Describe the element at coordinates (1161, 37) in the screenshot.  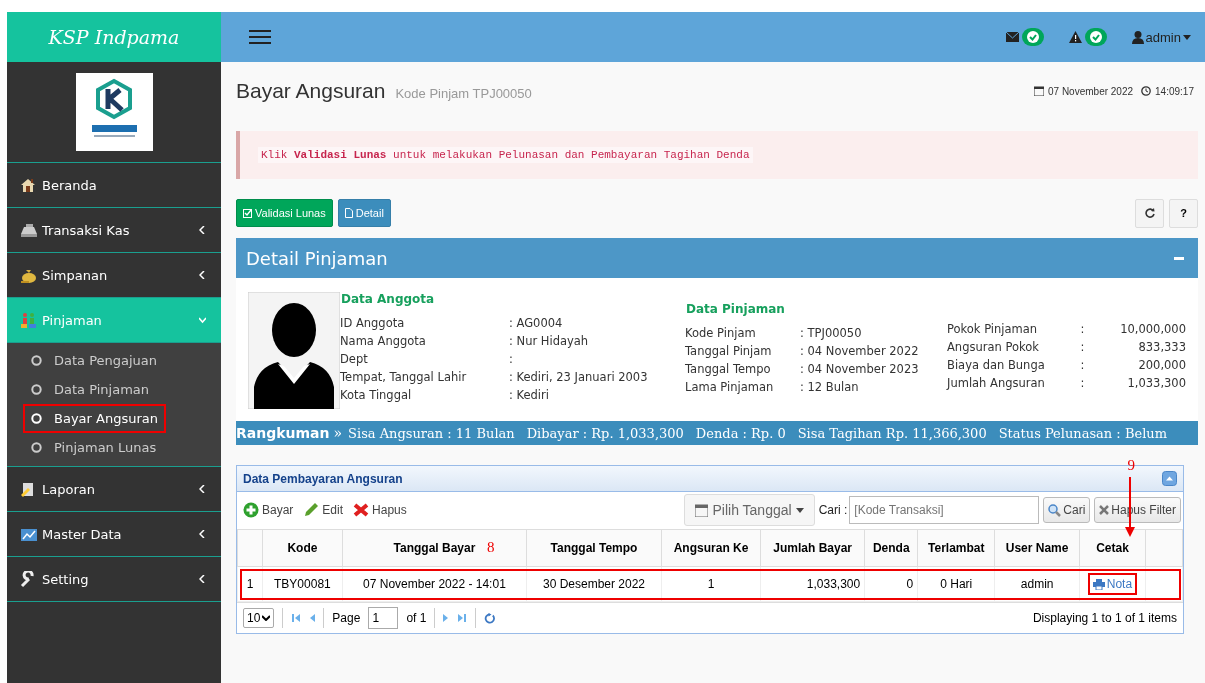
I see `user-menu: admin` at that location.